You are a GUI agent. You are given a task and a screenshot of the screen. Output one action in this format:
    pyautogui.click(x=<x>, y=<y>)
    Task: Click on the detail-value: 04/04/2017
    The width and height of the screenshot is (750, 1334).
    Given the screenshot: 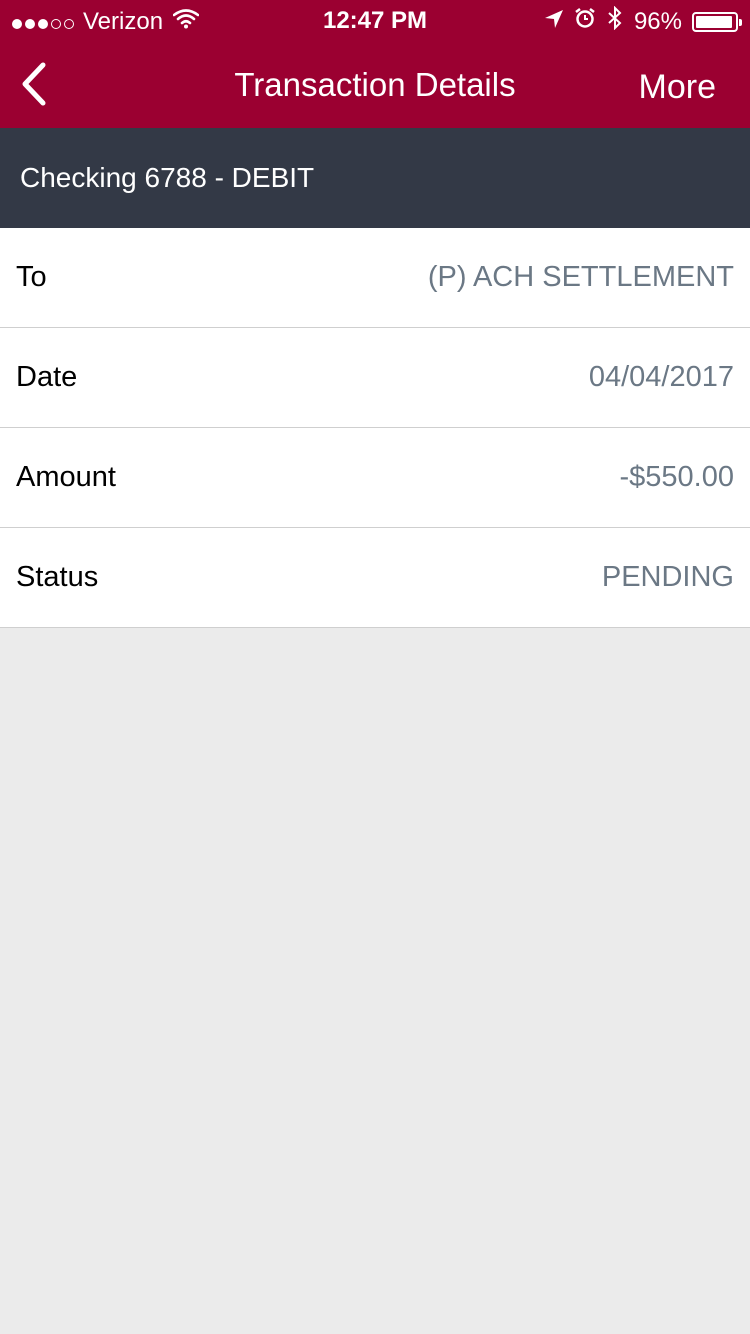 What is the action you would take?
    pyautogui.click(x=661, y=377)
    